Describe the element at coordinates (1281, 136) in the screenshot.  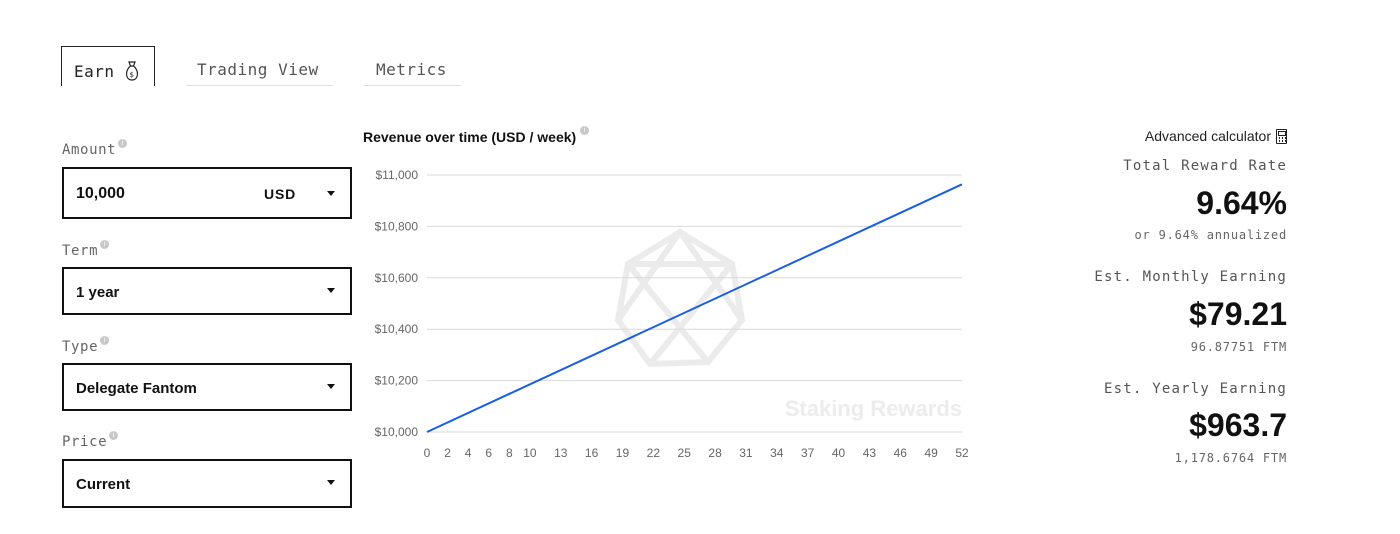
I see `calculator-icon` at that location.